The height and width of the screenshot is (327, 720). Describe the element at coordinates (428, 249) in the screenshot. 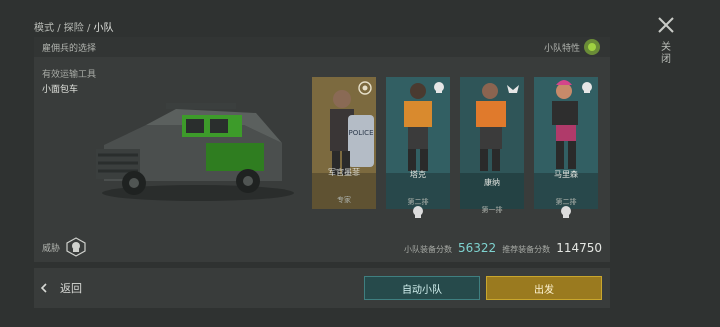

I see `squad-score-label: 小队装备分数` at that location.